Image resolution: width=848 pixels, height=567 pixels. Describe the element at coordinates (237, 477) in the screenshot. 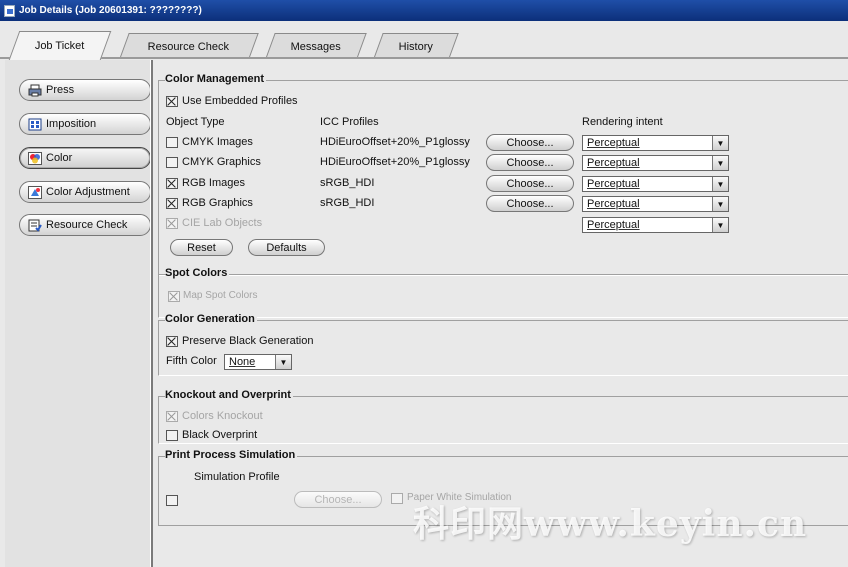

I see `simulation-profile-label: Simulation Profile` at that location.